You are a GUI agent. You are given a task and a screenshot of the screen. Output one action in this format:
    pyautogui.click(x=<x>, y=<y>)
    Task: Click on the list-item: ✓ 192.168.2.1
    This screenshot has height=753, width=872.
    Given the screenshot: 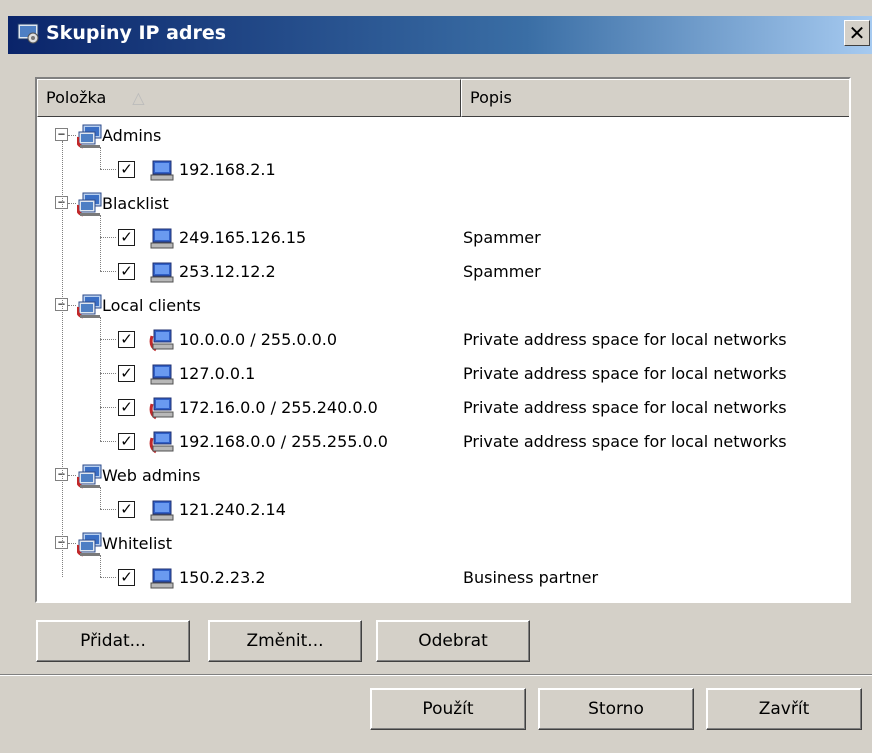 What is the action you would take?
    pyautogui.click(x=443, y=170)
    